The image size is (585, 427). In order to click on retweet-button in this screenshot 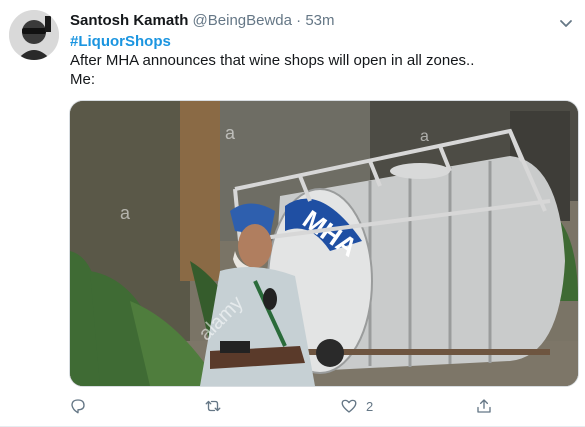, I will do `click(213, 406)`.